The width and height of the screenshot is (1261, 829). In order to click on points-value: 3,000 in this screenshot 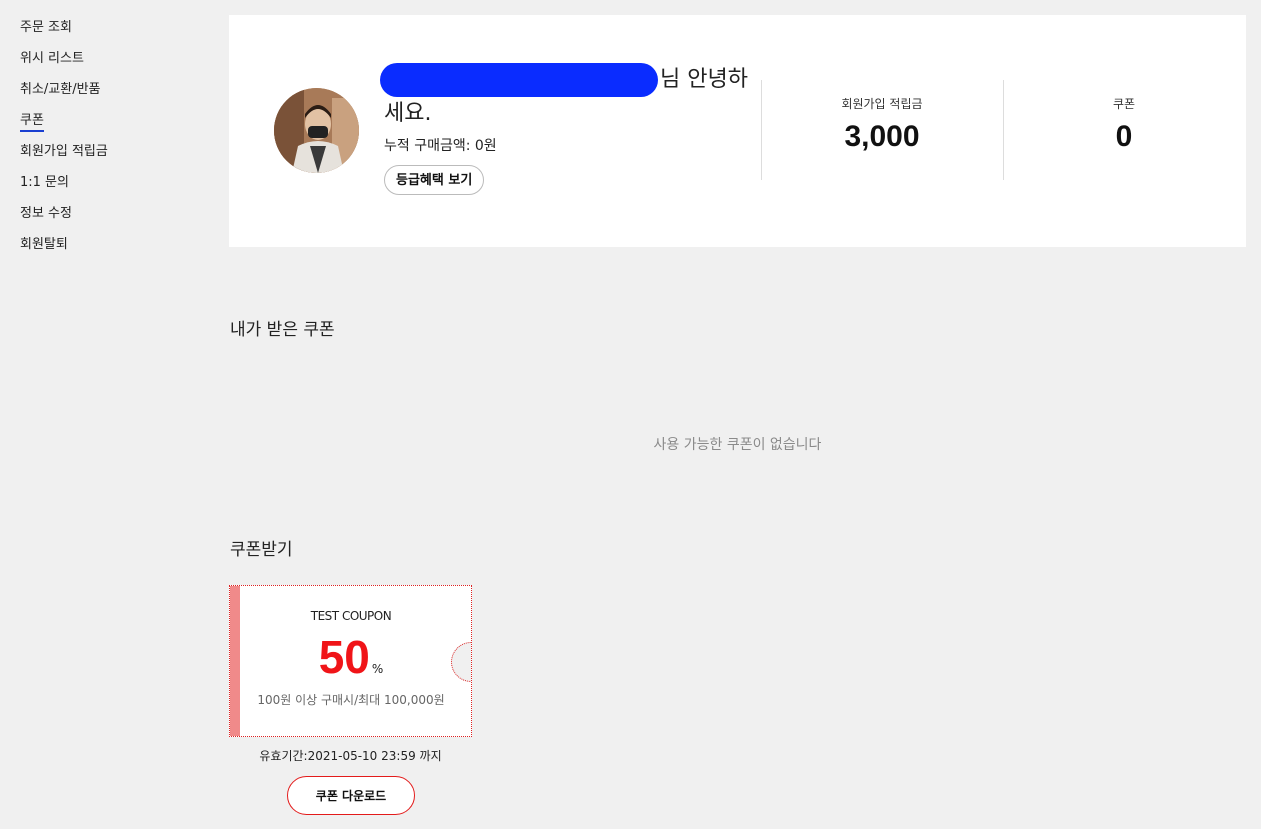, I will do `click(882, 136)`.